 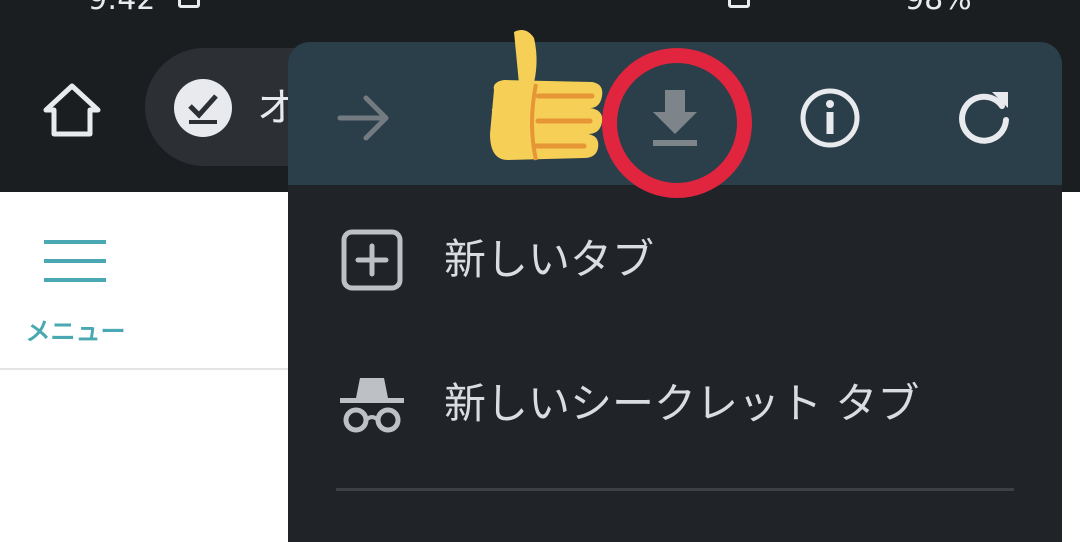 I want to click on highlight-circle, so click(x=677, y=123).